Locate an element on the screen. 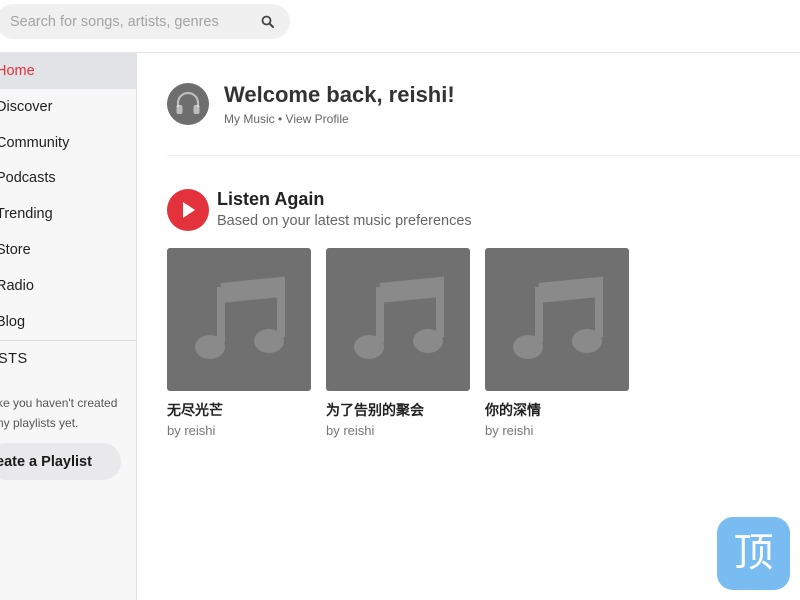 Image resolution: width=800 pixels, height=600 pixels. sidebar-item-blog: Blog is located at coordinates (68, 322).